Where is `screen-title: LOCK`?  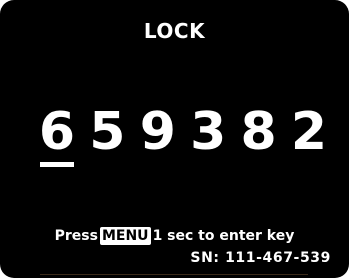 screen-title: LOCK is located at coordinates (174, 31).